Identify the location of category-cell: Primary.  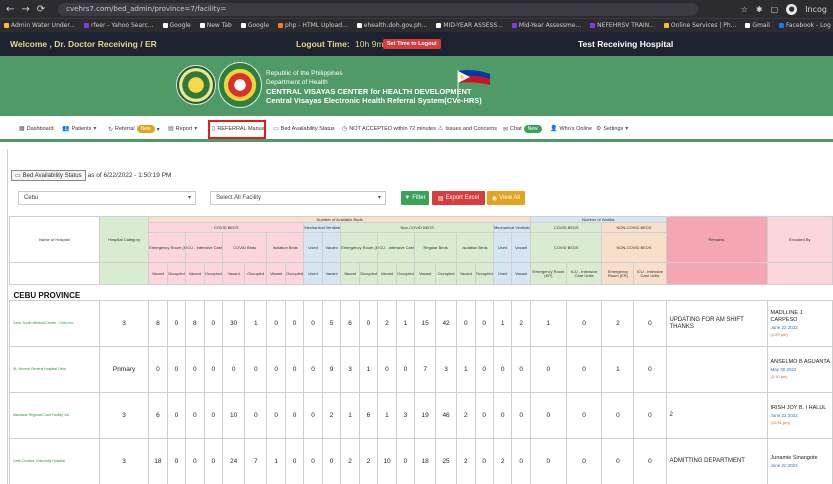
(124, 369).